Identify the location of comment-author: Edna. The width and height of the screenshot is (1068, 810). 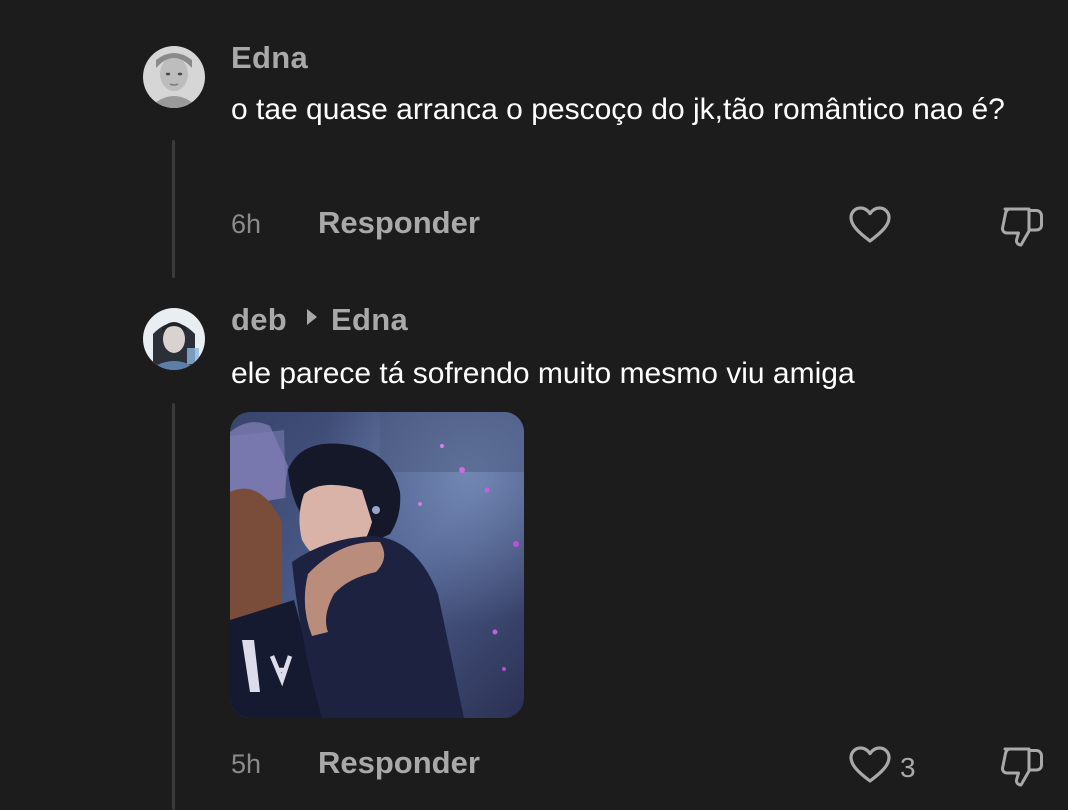
(269, 58).